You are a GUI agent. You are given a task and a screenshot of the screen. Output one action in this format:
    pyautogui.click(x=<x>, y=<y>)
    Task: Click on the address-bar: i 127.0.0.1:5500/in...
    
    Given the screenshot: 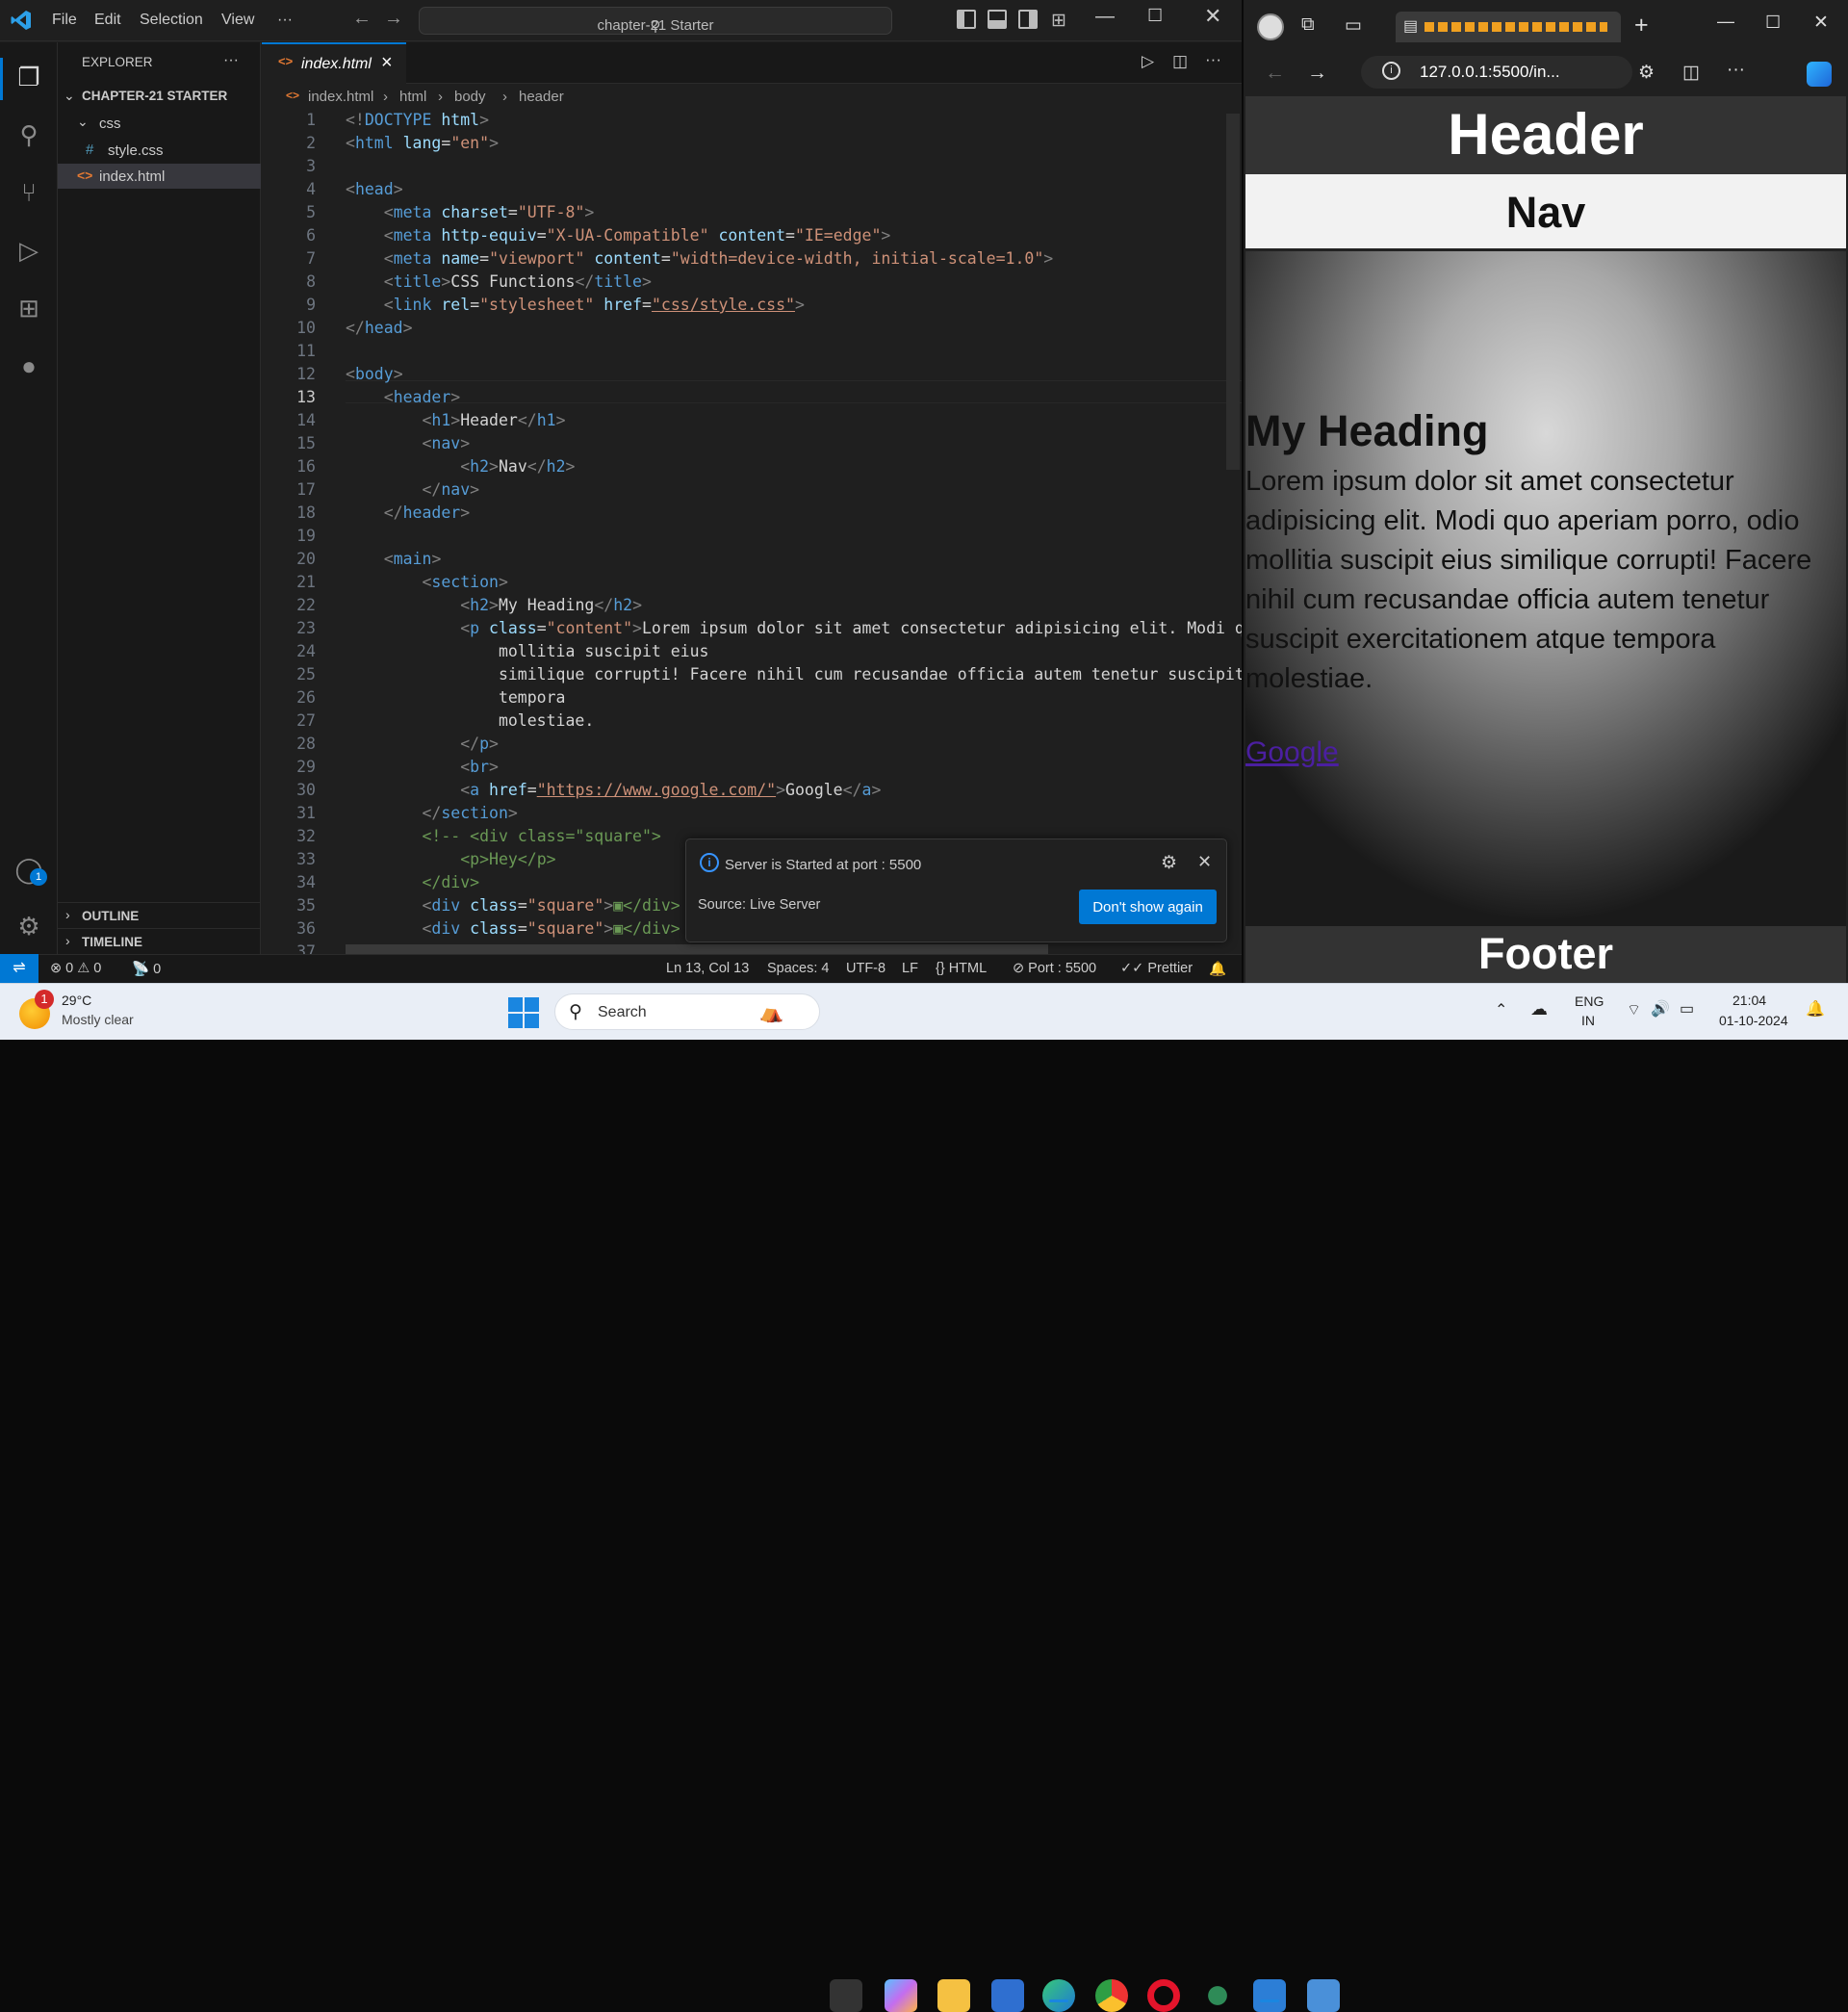 What is the action you would take?
    pyautogui.click(x=1496, y=73)
    